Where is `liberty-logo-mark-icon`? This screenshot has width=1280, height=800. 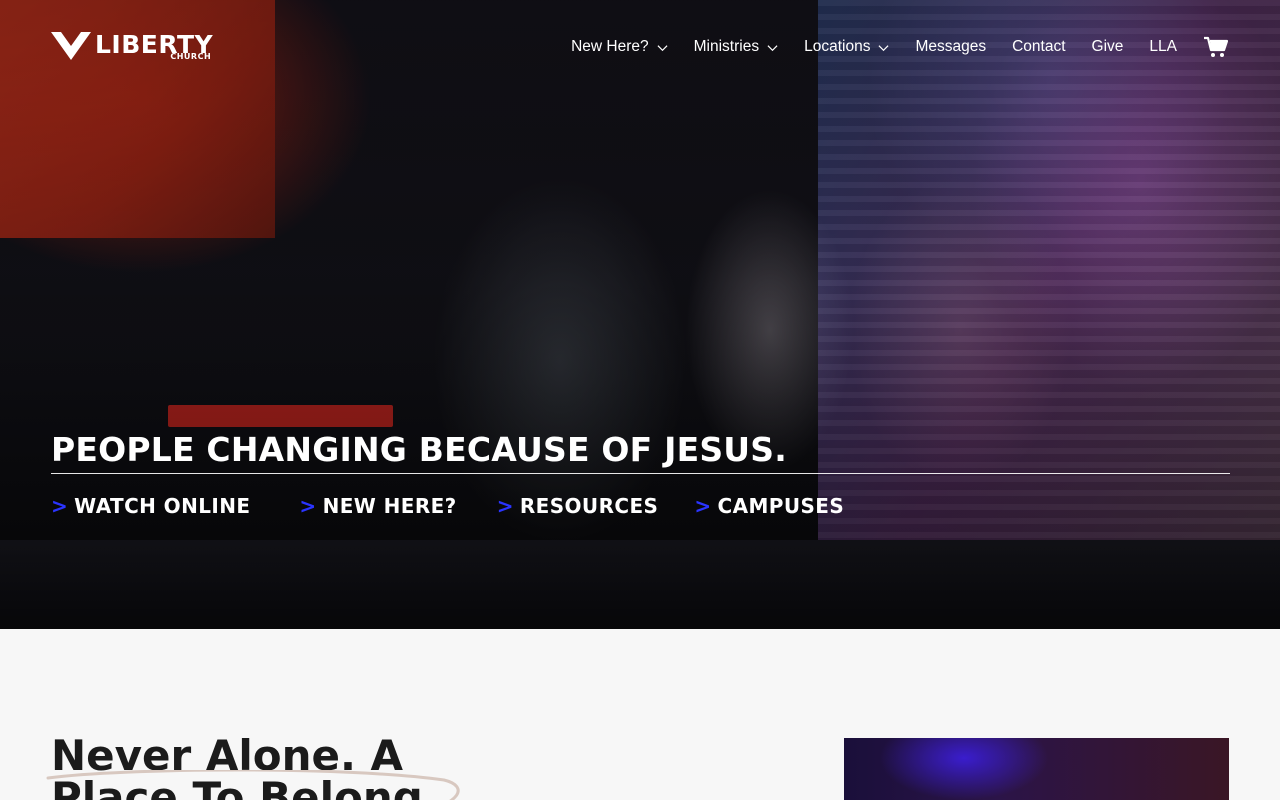
liberty-logo-mark-icon is located at coordinates (71, 46).